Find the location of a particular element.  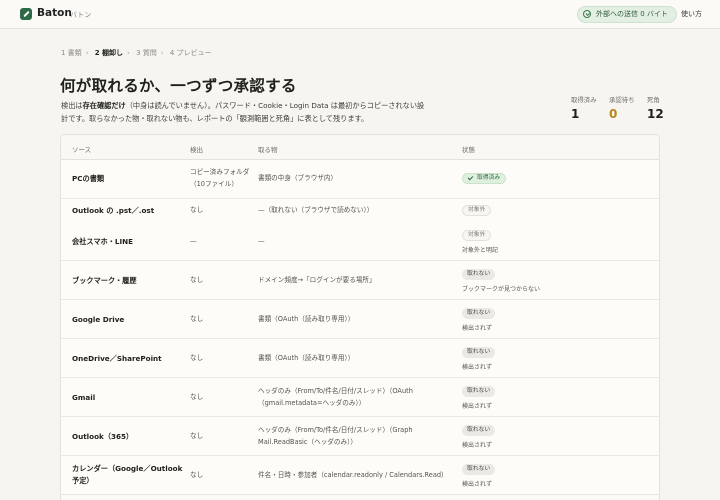

stat-blindspots: 死角 12 is located at coordinates (655, 108).